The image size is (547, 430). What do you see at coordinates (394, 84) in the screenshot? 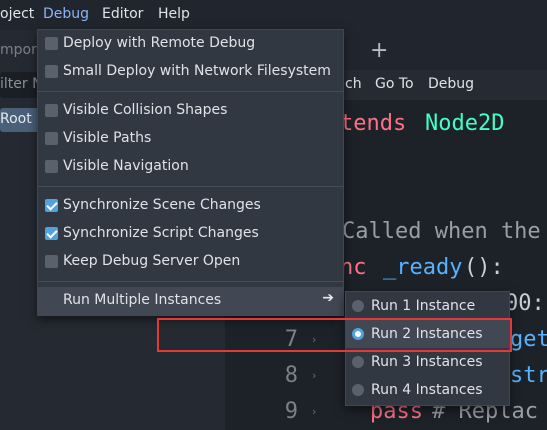
I see `menu-go-to: Go To` at bounding box center [394, 84].